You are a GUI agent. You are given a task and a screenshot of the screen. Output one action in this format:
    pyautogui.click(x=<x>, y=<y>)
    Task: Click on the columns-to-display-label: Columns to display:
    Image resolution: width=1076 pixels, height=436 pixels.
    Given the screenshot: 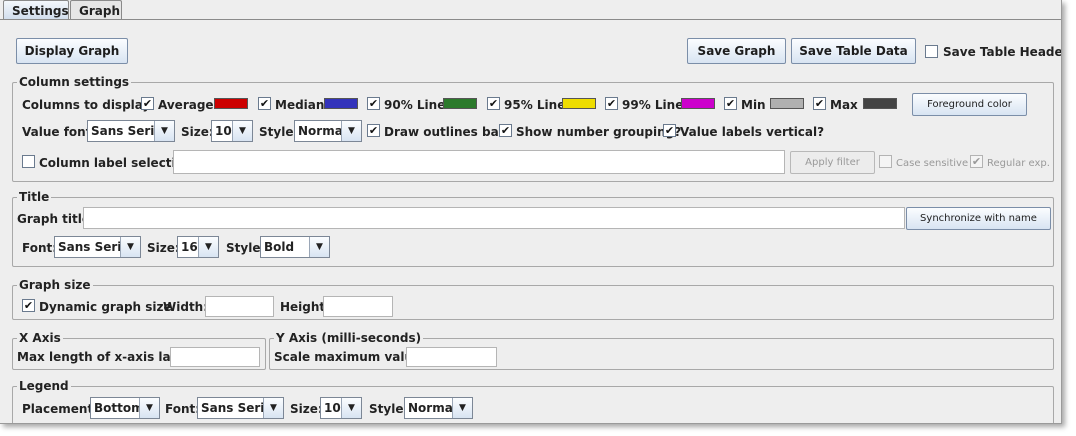 What is the action you would take?
    pyautogui.click(x=89, y=105)
    